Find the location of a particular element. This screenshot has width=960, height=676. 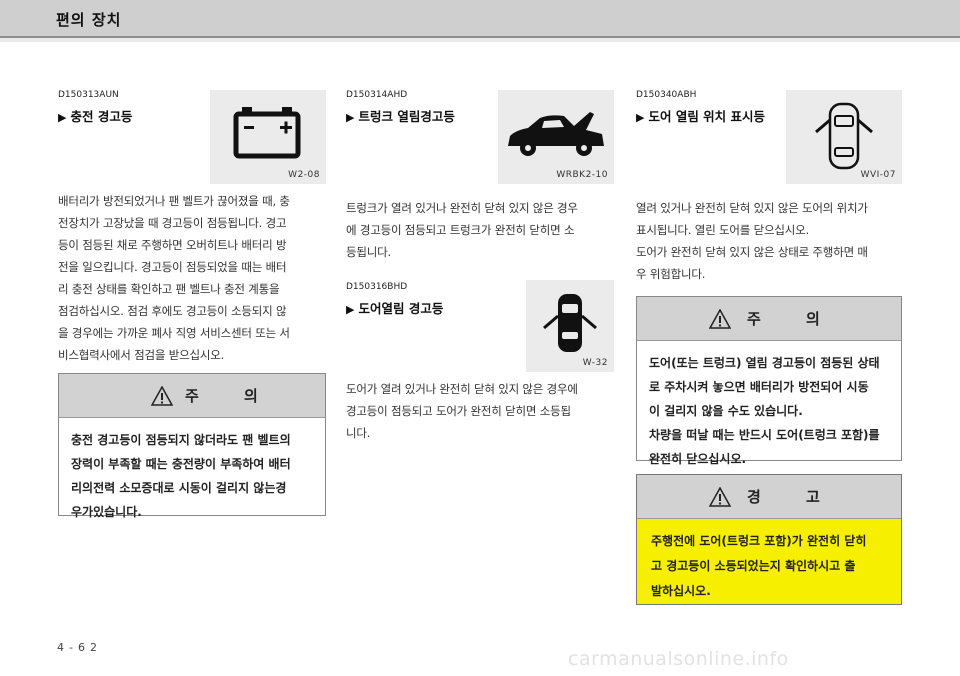

battery-icon-panel: W2-08 is located at coordinates (268, 137).